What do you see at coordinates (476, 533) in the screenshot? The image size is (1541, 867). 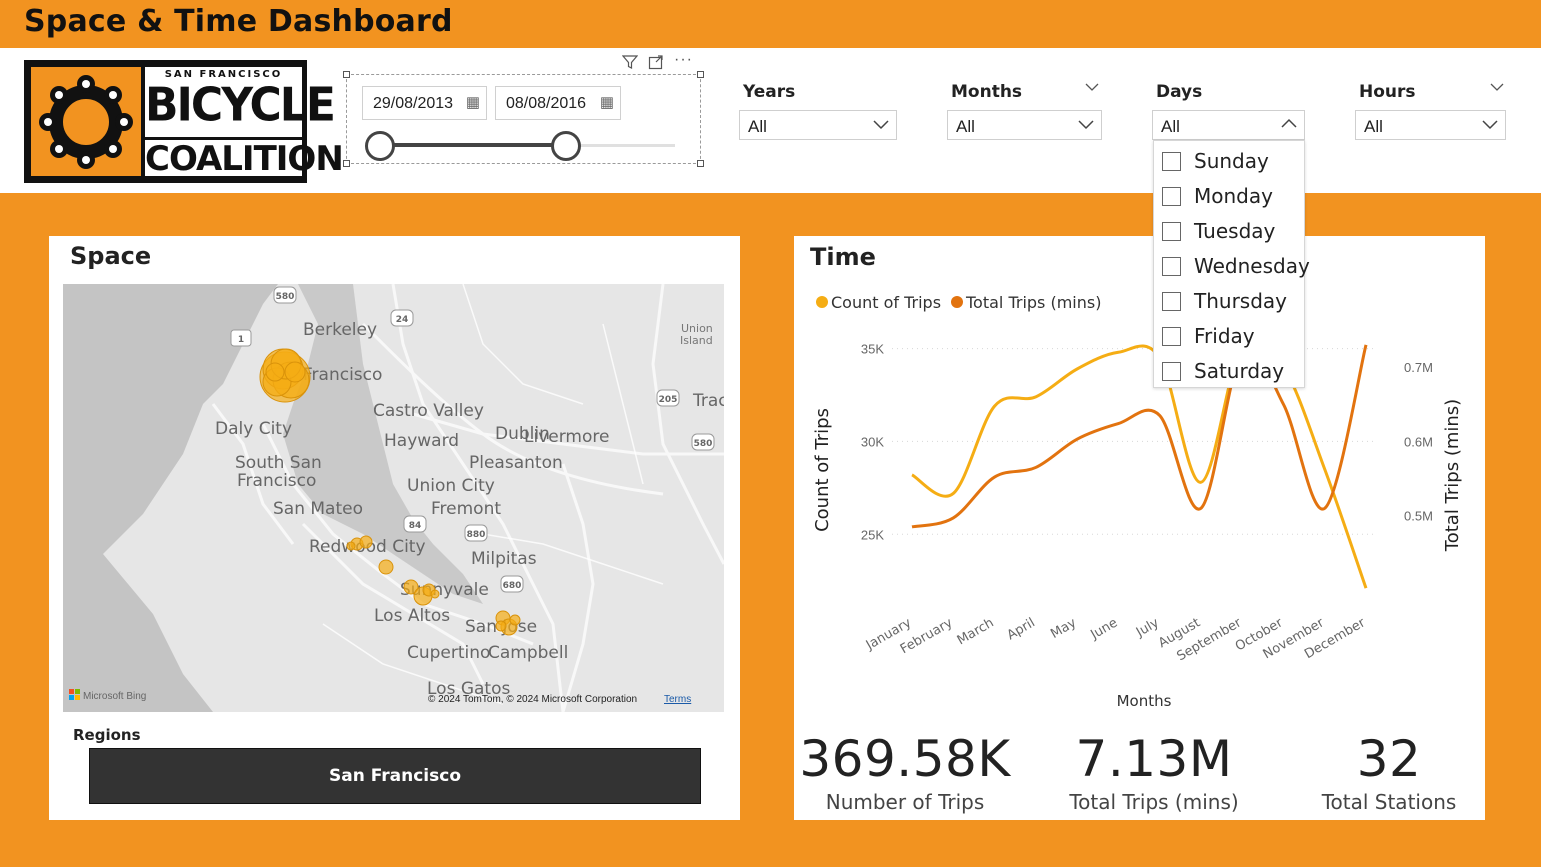 I see `highway-shield: 880` at bounding box center [476, 533].